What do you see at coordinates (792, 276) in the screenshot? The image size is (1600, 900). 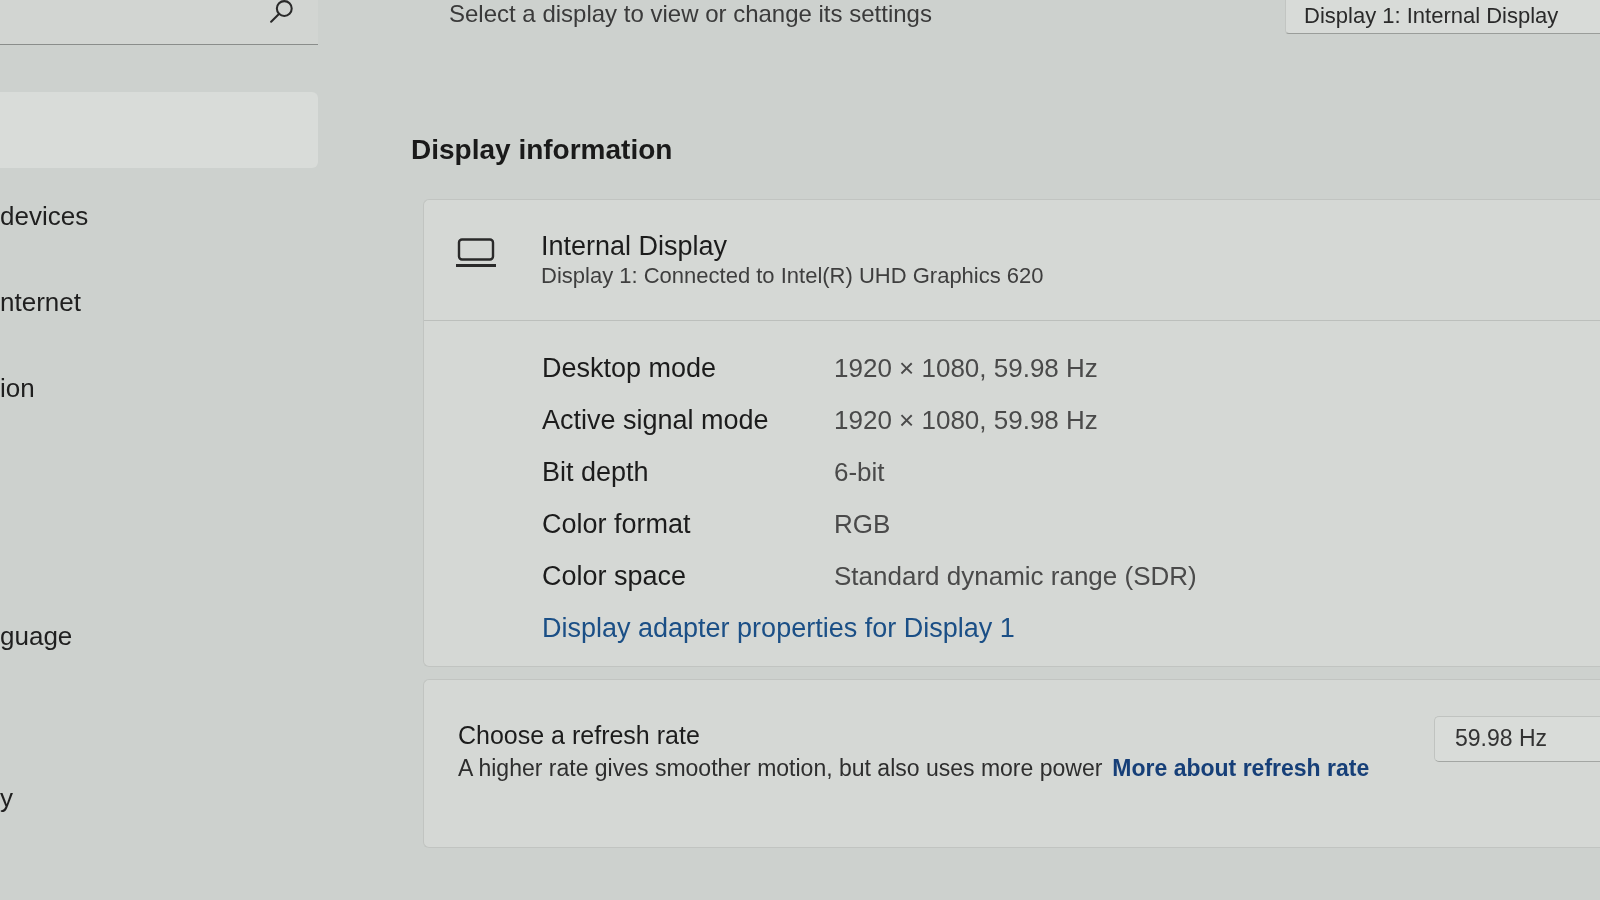 I see `display-description: Display 1: Connected to Intel(R) UHD Graphics 620` at bounding box center [792, 276].